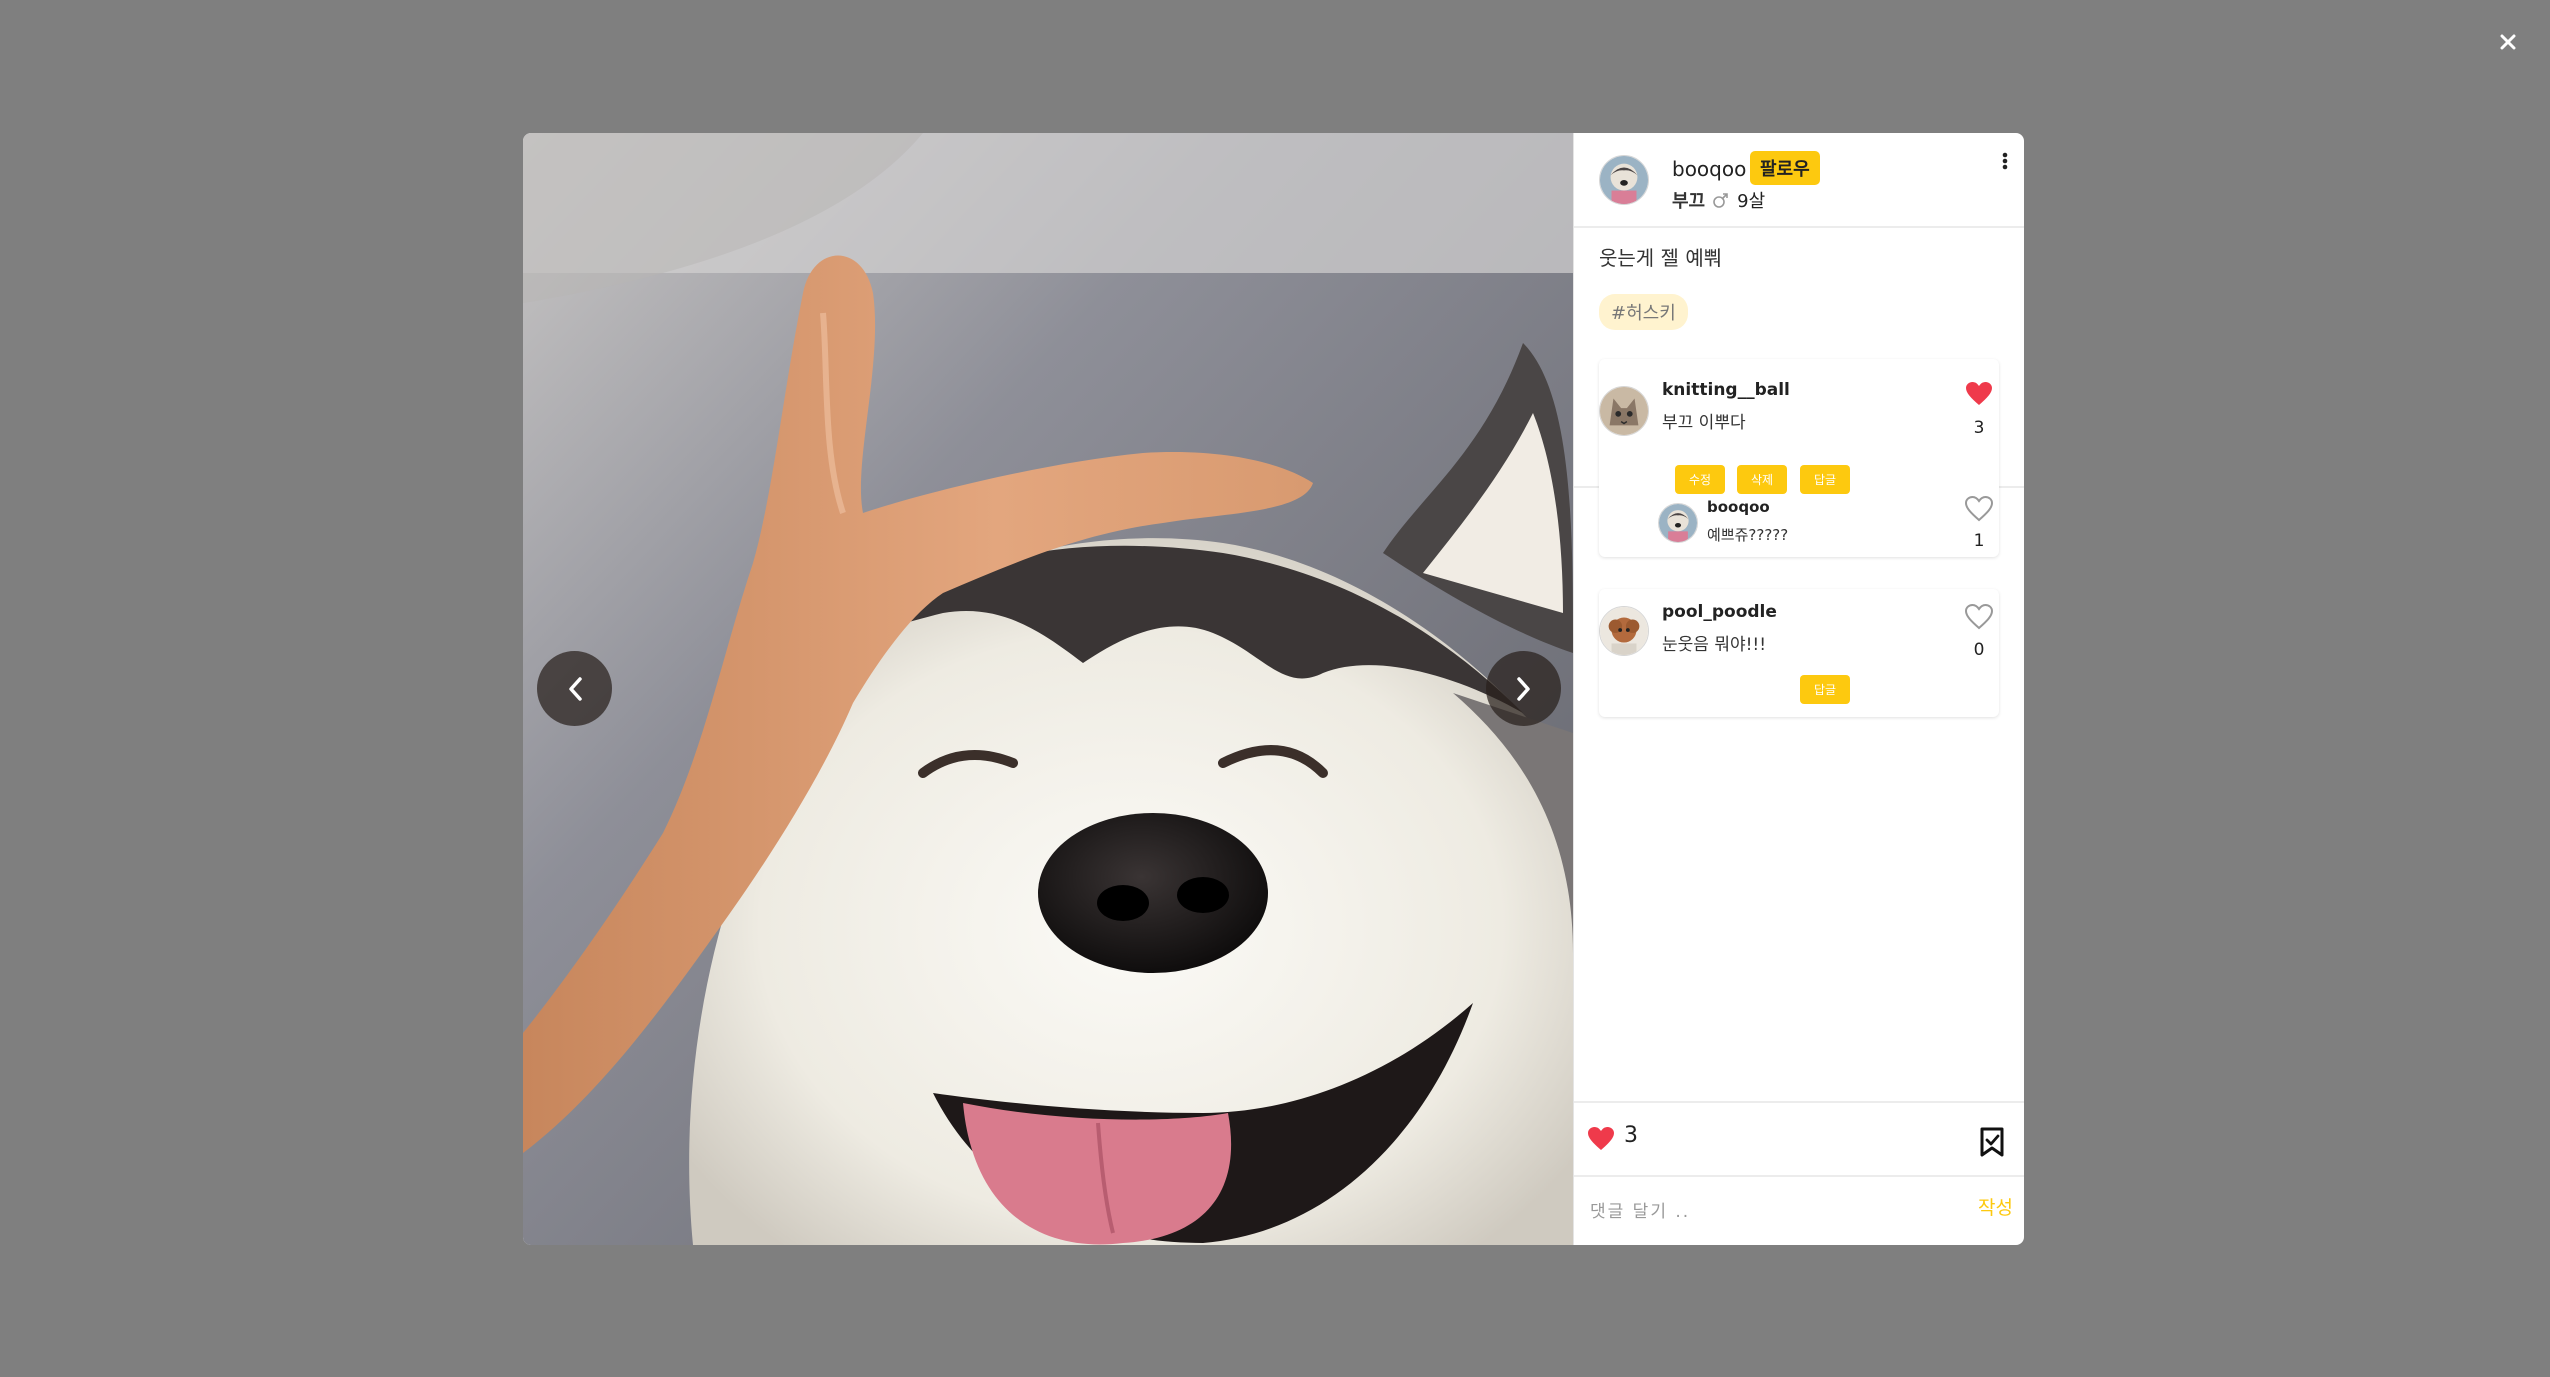 Image resolution: width=2550 pixels, height=1377 pixels. I want to click on close-icon, so click(2508, 42).